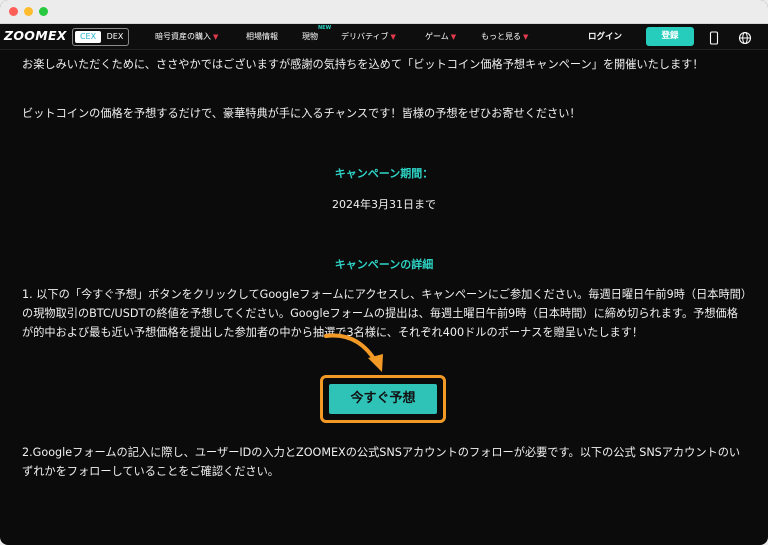 This screenshot has height=545, width=768. I want to click on cta-highlight: 今すぐ予想, so click(383, 399).